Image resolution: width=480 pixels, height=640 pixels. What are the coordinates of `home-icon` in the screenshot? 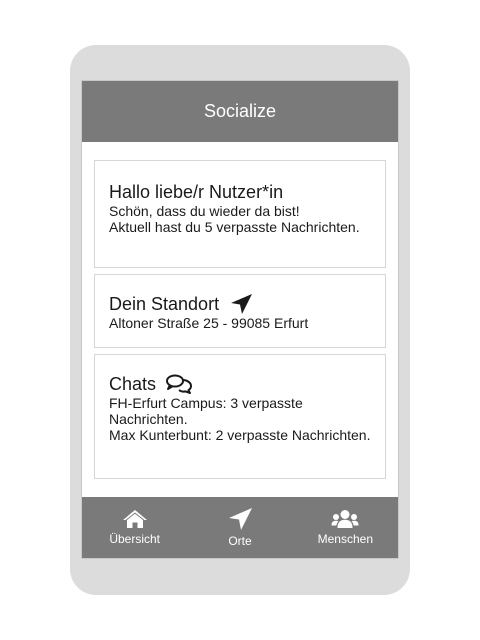 It's located at (134, 519).